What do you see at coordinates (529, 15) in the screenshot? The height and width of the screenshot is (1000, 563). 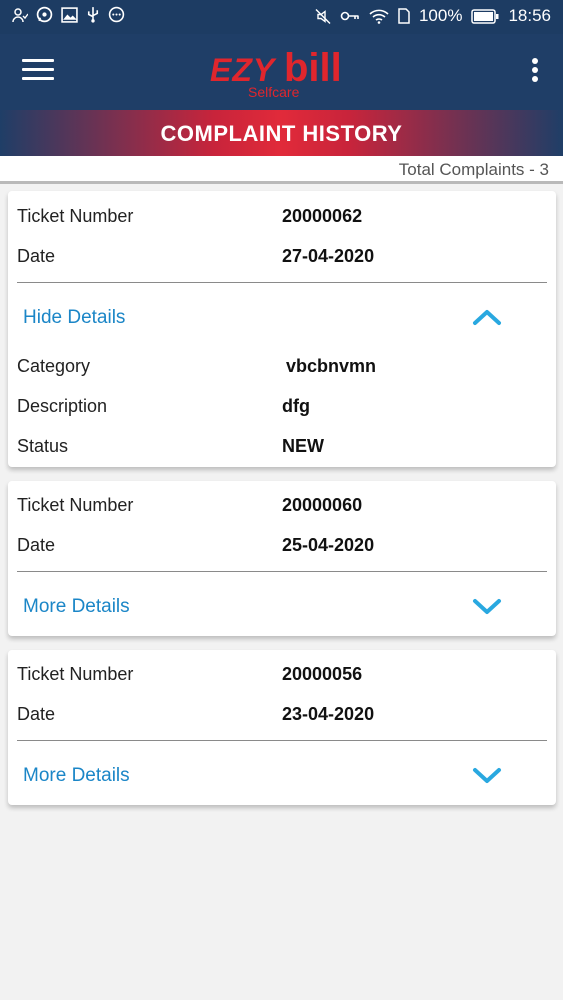 I see `status-time: 18:56` at bounding box center [529, 15].